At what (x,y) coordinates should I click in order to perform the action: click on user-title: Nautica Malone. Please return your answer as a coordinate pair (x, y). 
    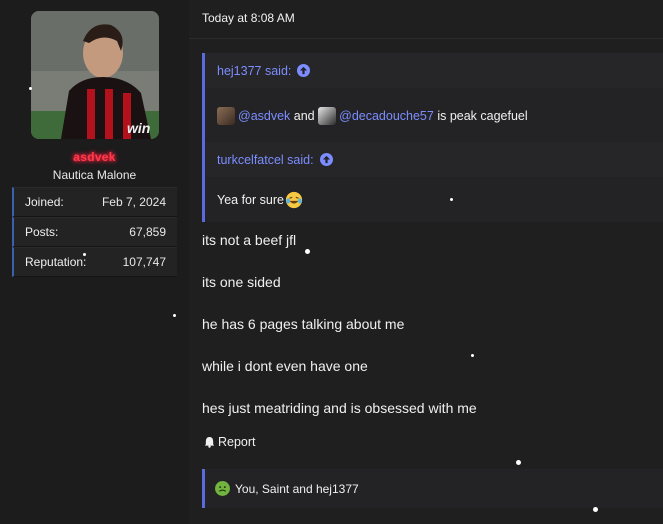
    Looking at the image, I should click on (94, 175).